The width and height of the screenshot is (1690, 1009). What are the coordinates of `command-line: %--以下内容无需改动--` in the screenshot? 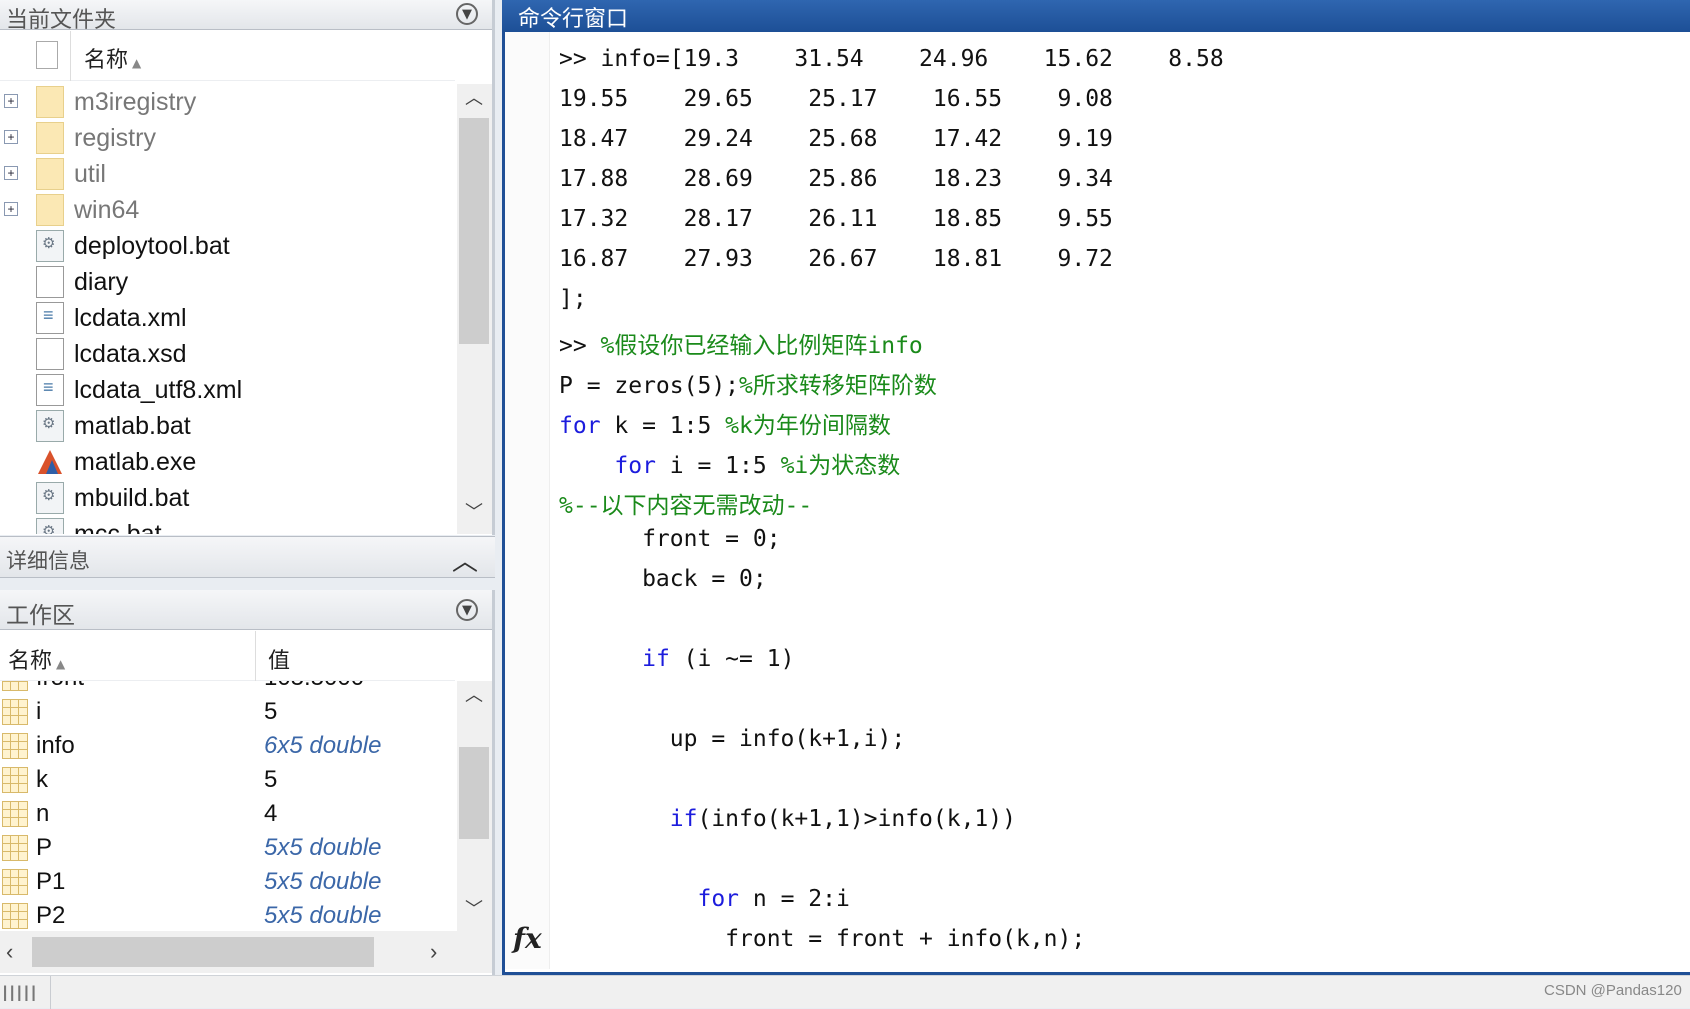 It's located at (686, 506).